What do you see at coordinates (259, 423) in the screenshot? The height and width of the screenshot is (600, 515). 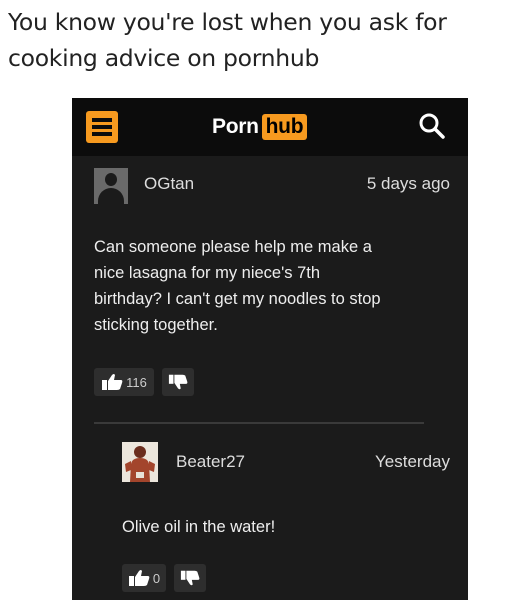 I see `comment-divider` at bounding box center [259, 423].